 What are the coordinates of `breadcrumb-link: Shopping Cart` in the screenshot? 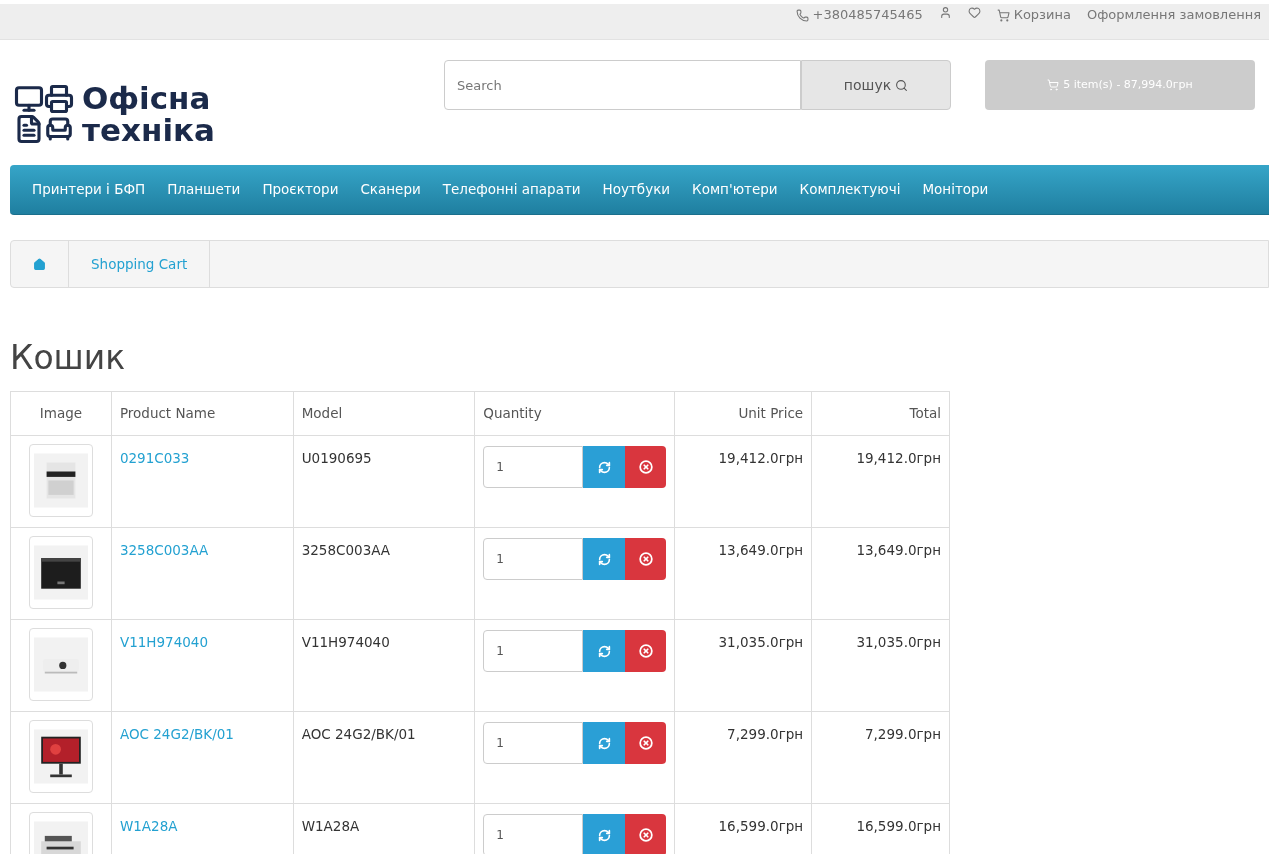 It's located at (139, 264).